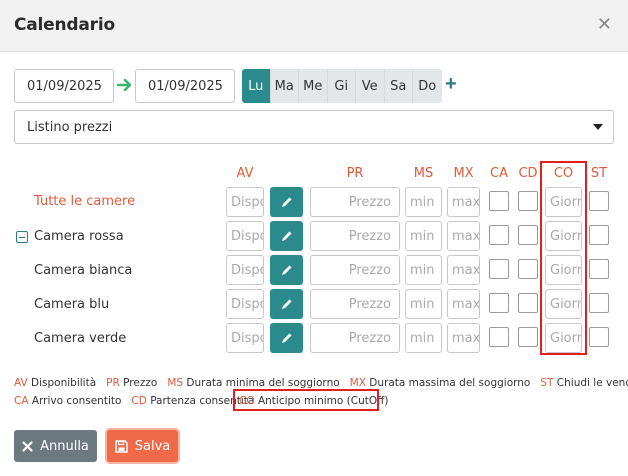 This screenshot has height=476, width=628. I want to click on legend-text-ca: Arrivo consentito, so click(76, 401).